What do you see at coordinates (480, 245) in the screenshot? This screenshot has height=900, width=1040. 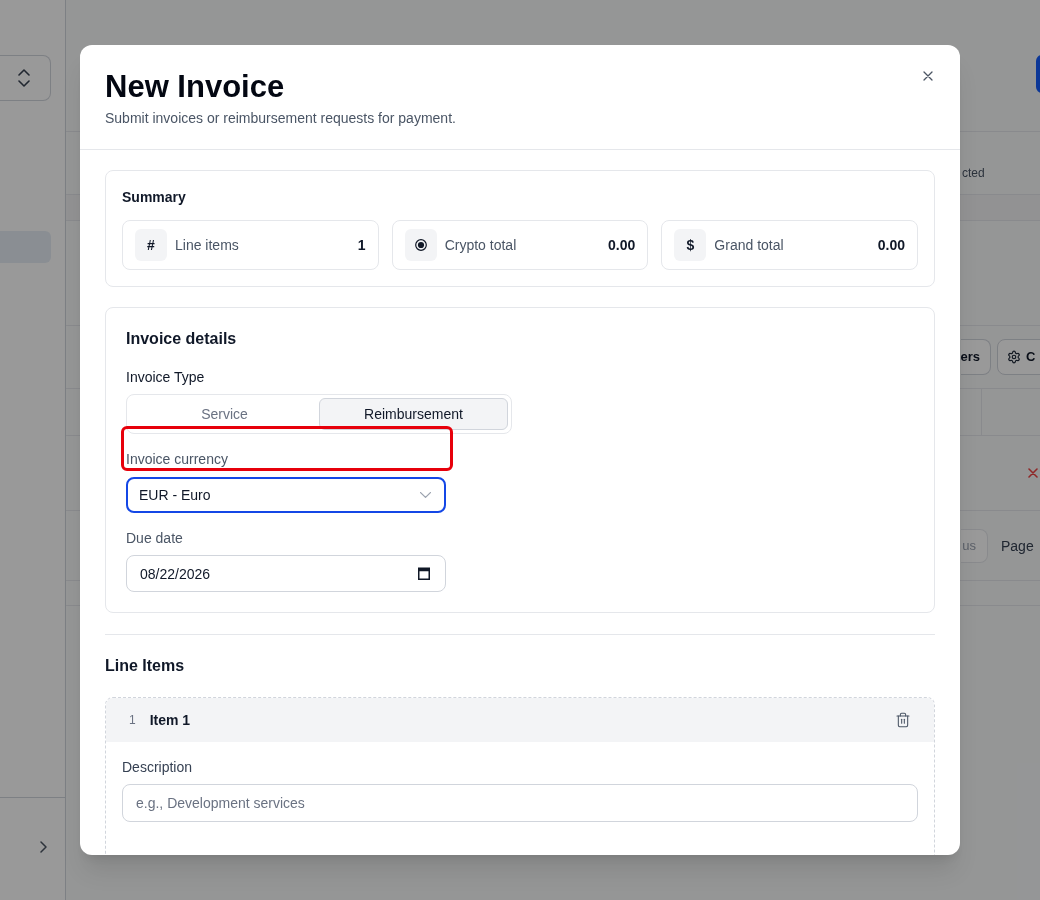 I see `stat-label: Crypto total` at bounding box center [480, 245].